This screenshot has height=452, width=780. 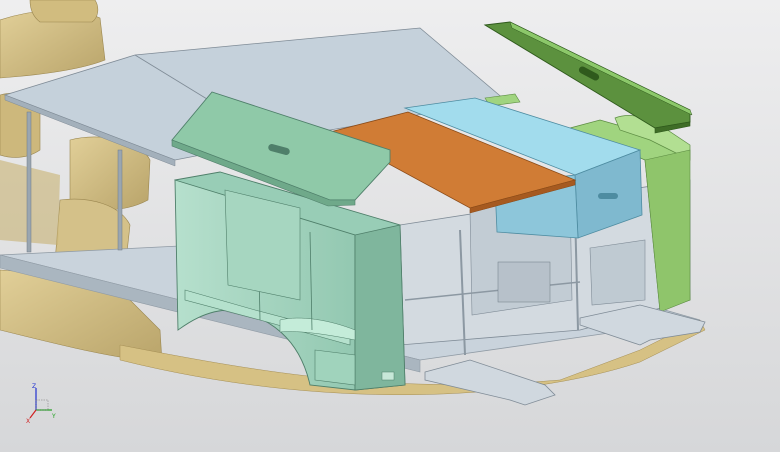 I want to click on x-axis, so click(x=33, y=414).